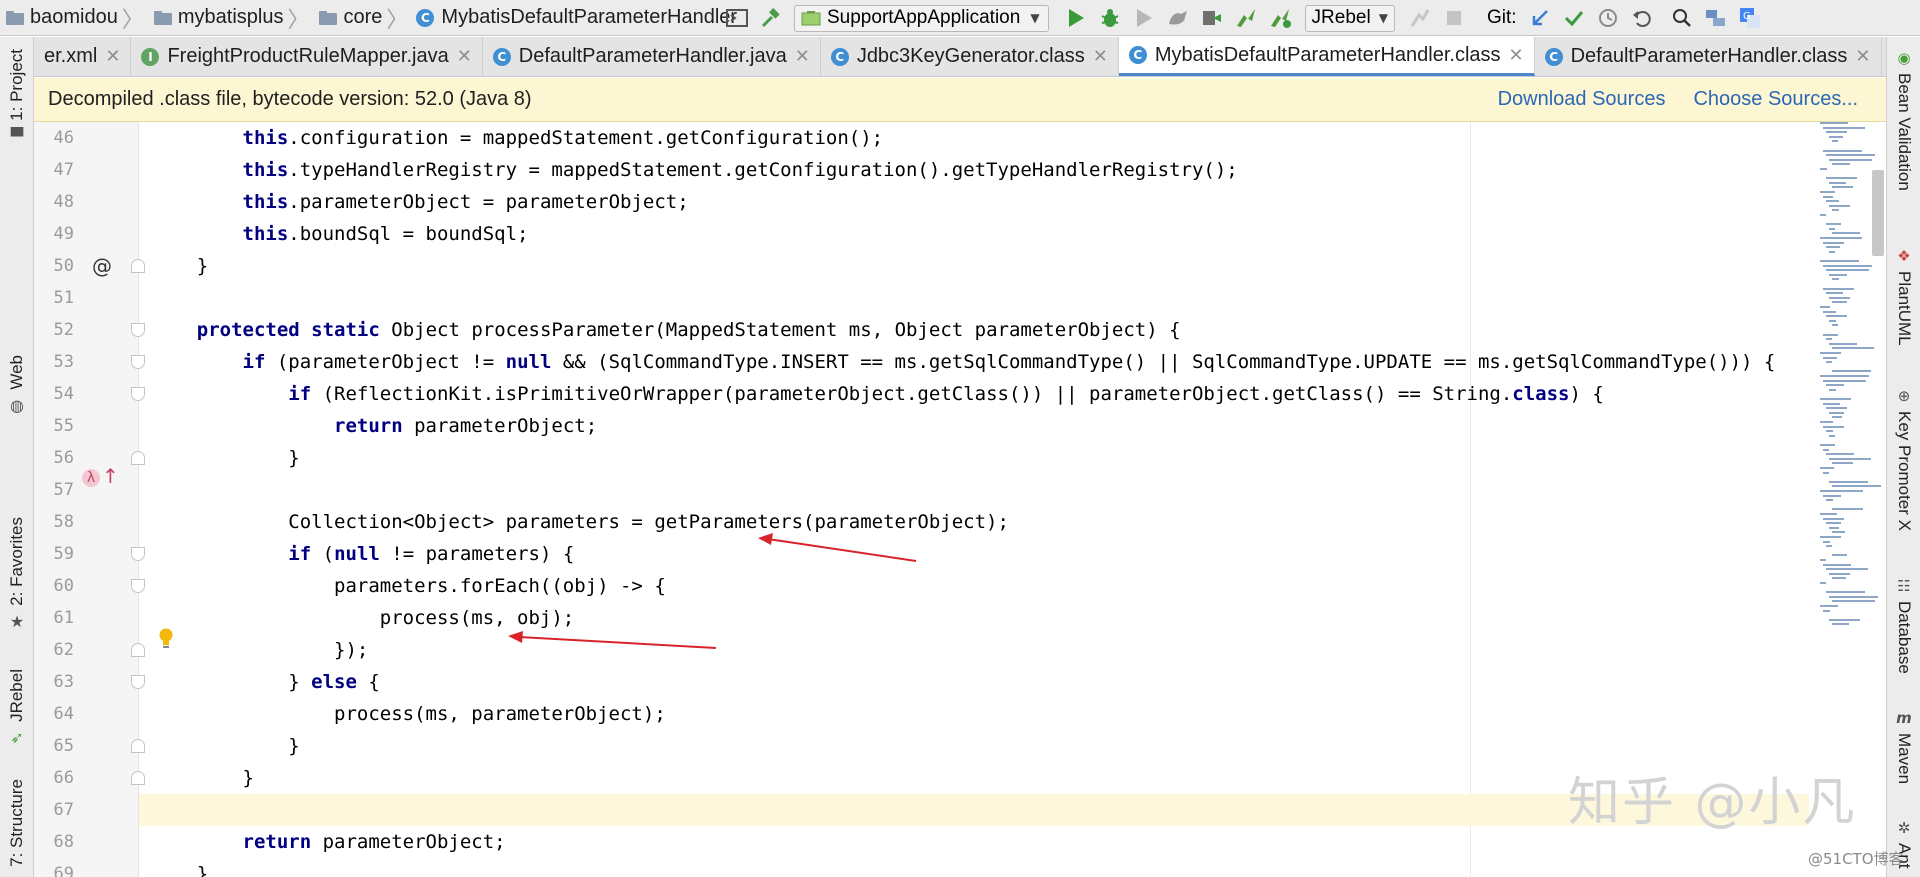  I want to click on run-icon, so click(1076, 18).